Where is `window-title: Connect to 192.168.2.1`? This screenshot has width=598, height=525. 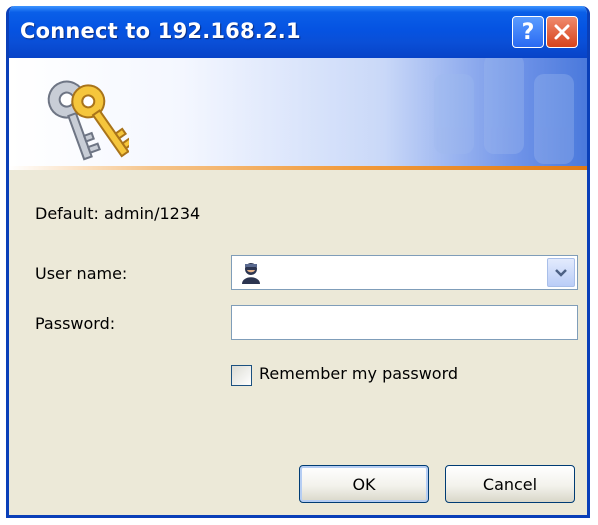
window-title: Connect to 192.168.2.1 is located at coordinates (160, 31).